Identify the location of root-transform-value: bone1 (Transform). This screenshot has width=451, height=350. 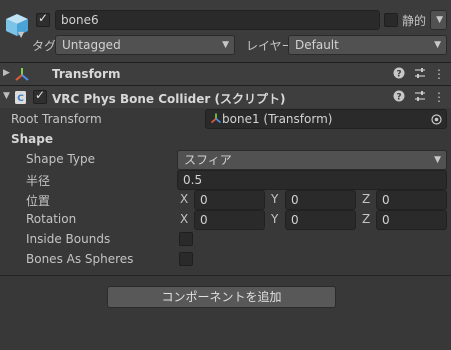
(277, 119).